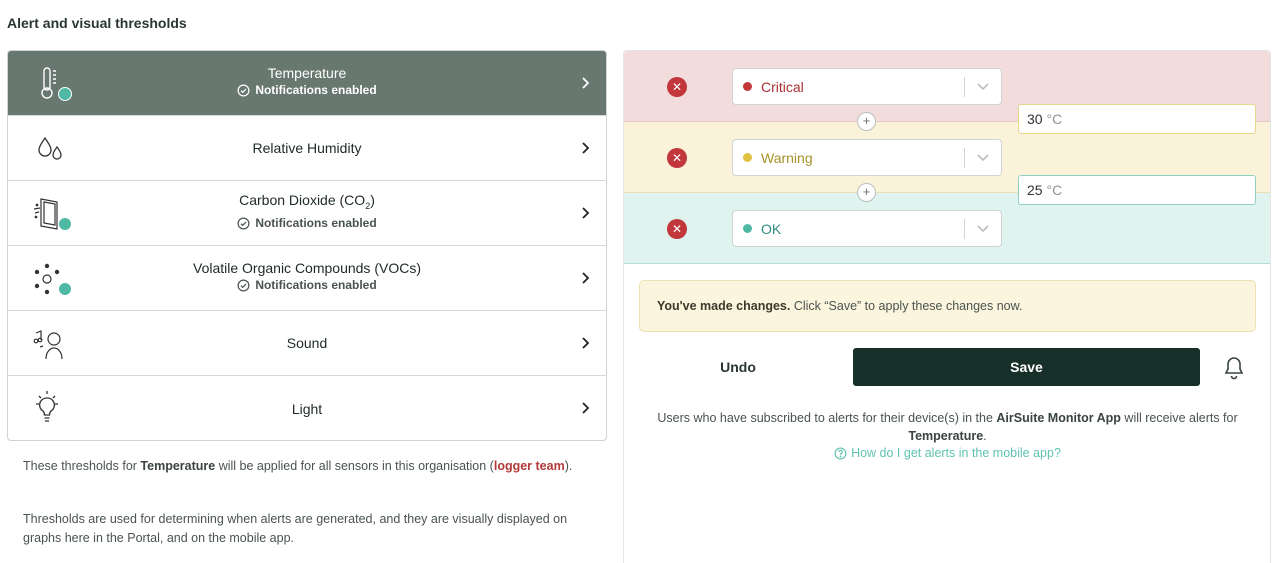  I want to click on level-select-warning: Warning, so click(867, 157).